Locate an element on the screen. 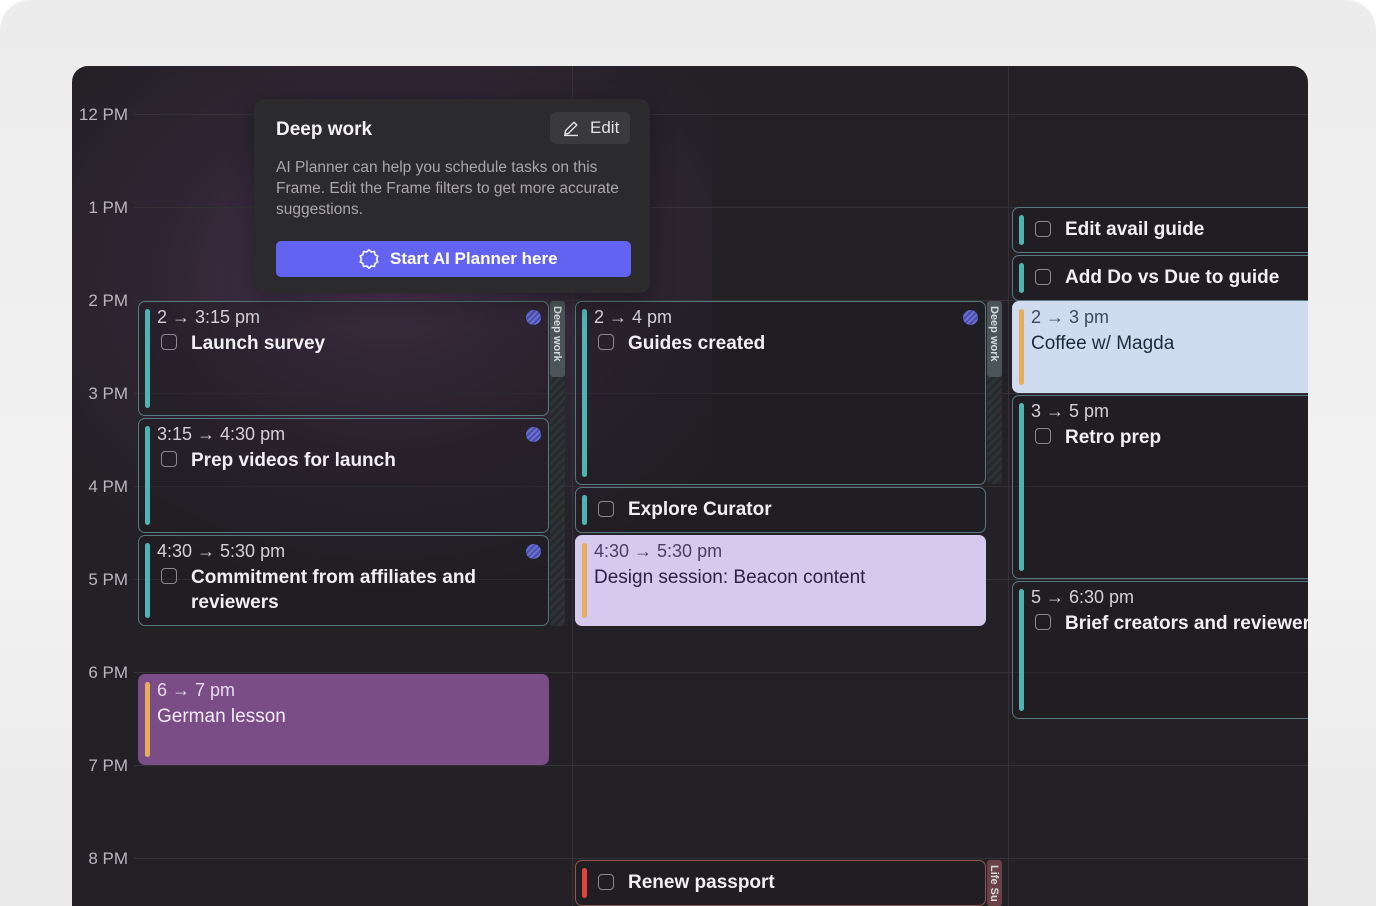  event-retro-prep: 3 → 5 pm Retro prep is located at coordinates (1160, 487).